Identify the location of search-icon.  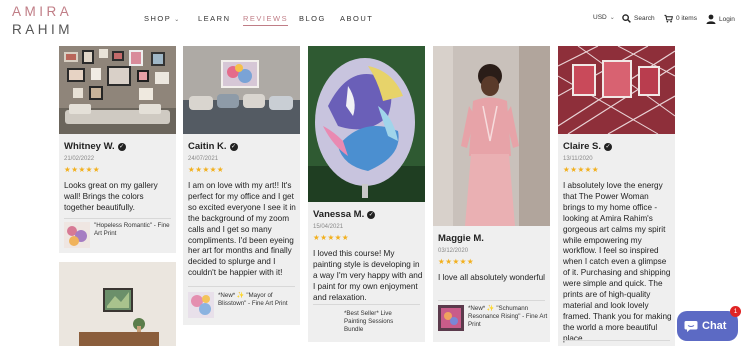
(626, 18).